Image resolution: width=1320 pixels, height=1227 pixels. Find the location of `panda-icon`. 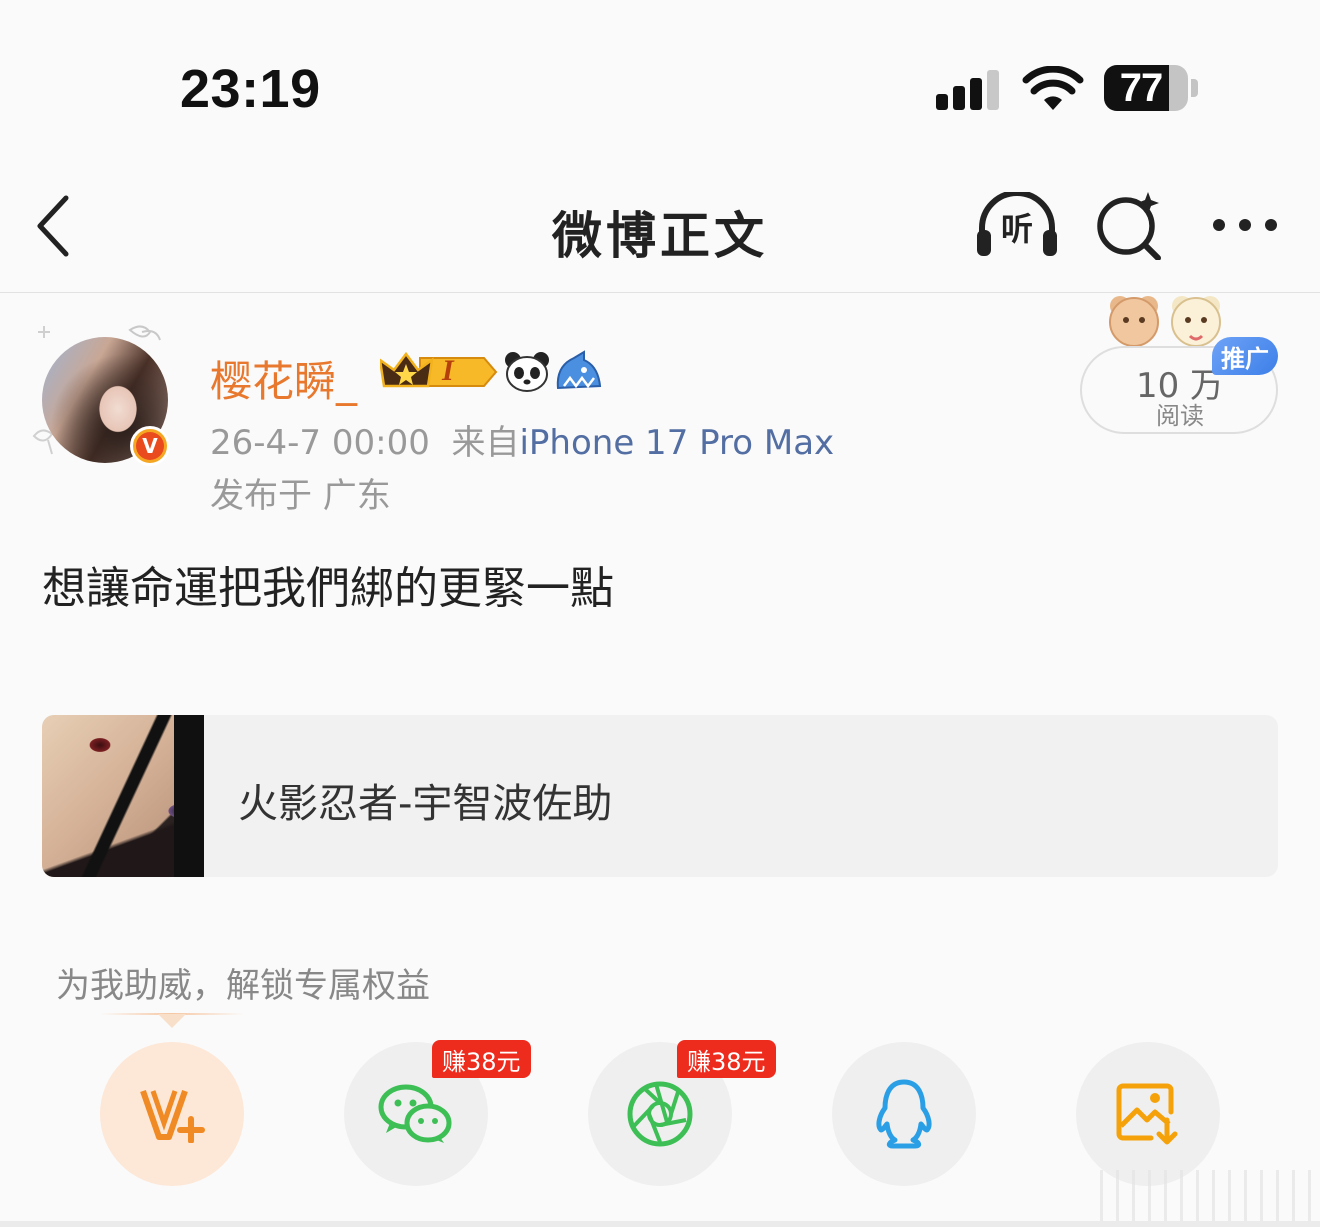

panda-icon is located at coordinates (527, 372).